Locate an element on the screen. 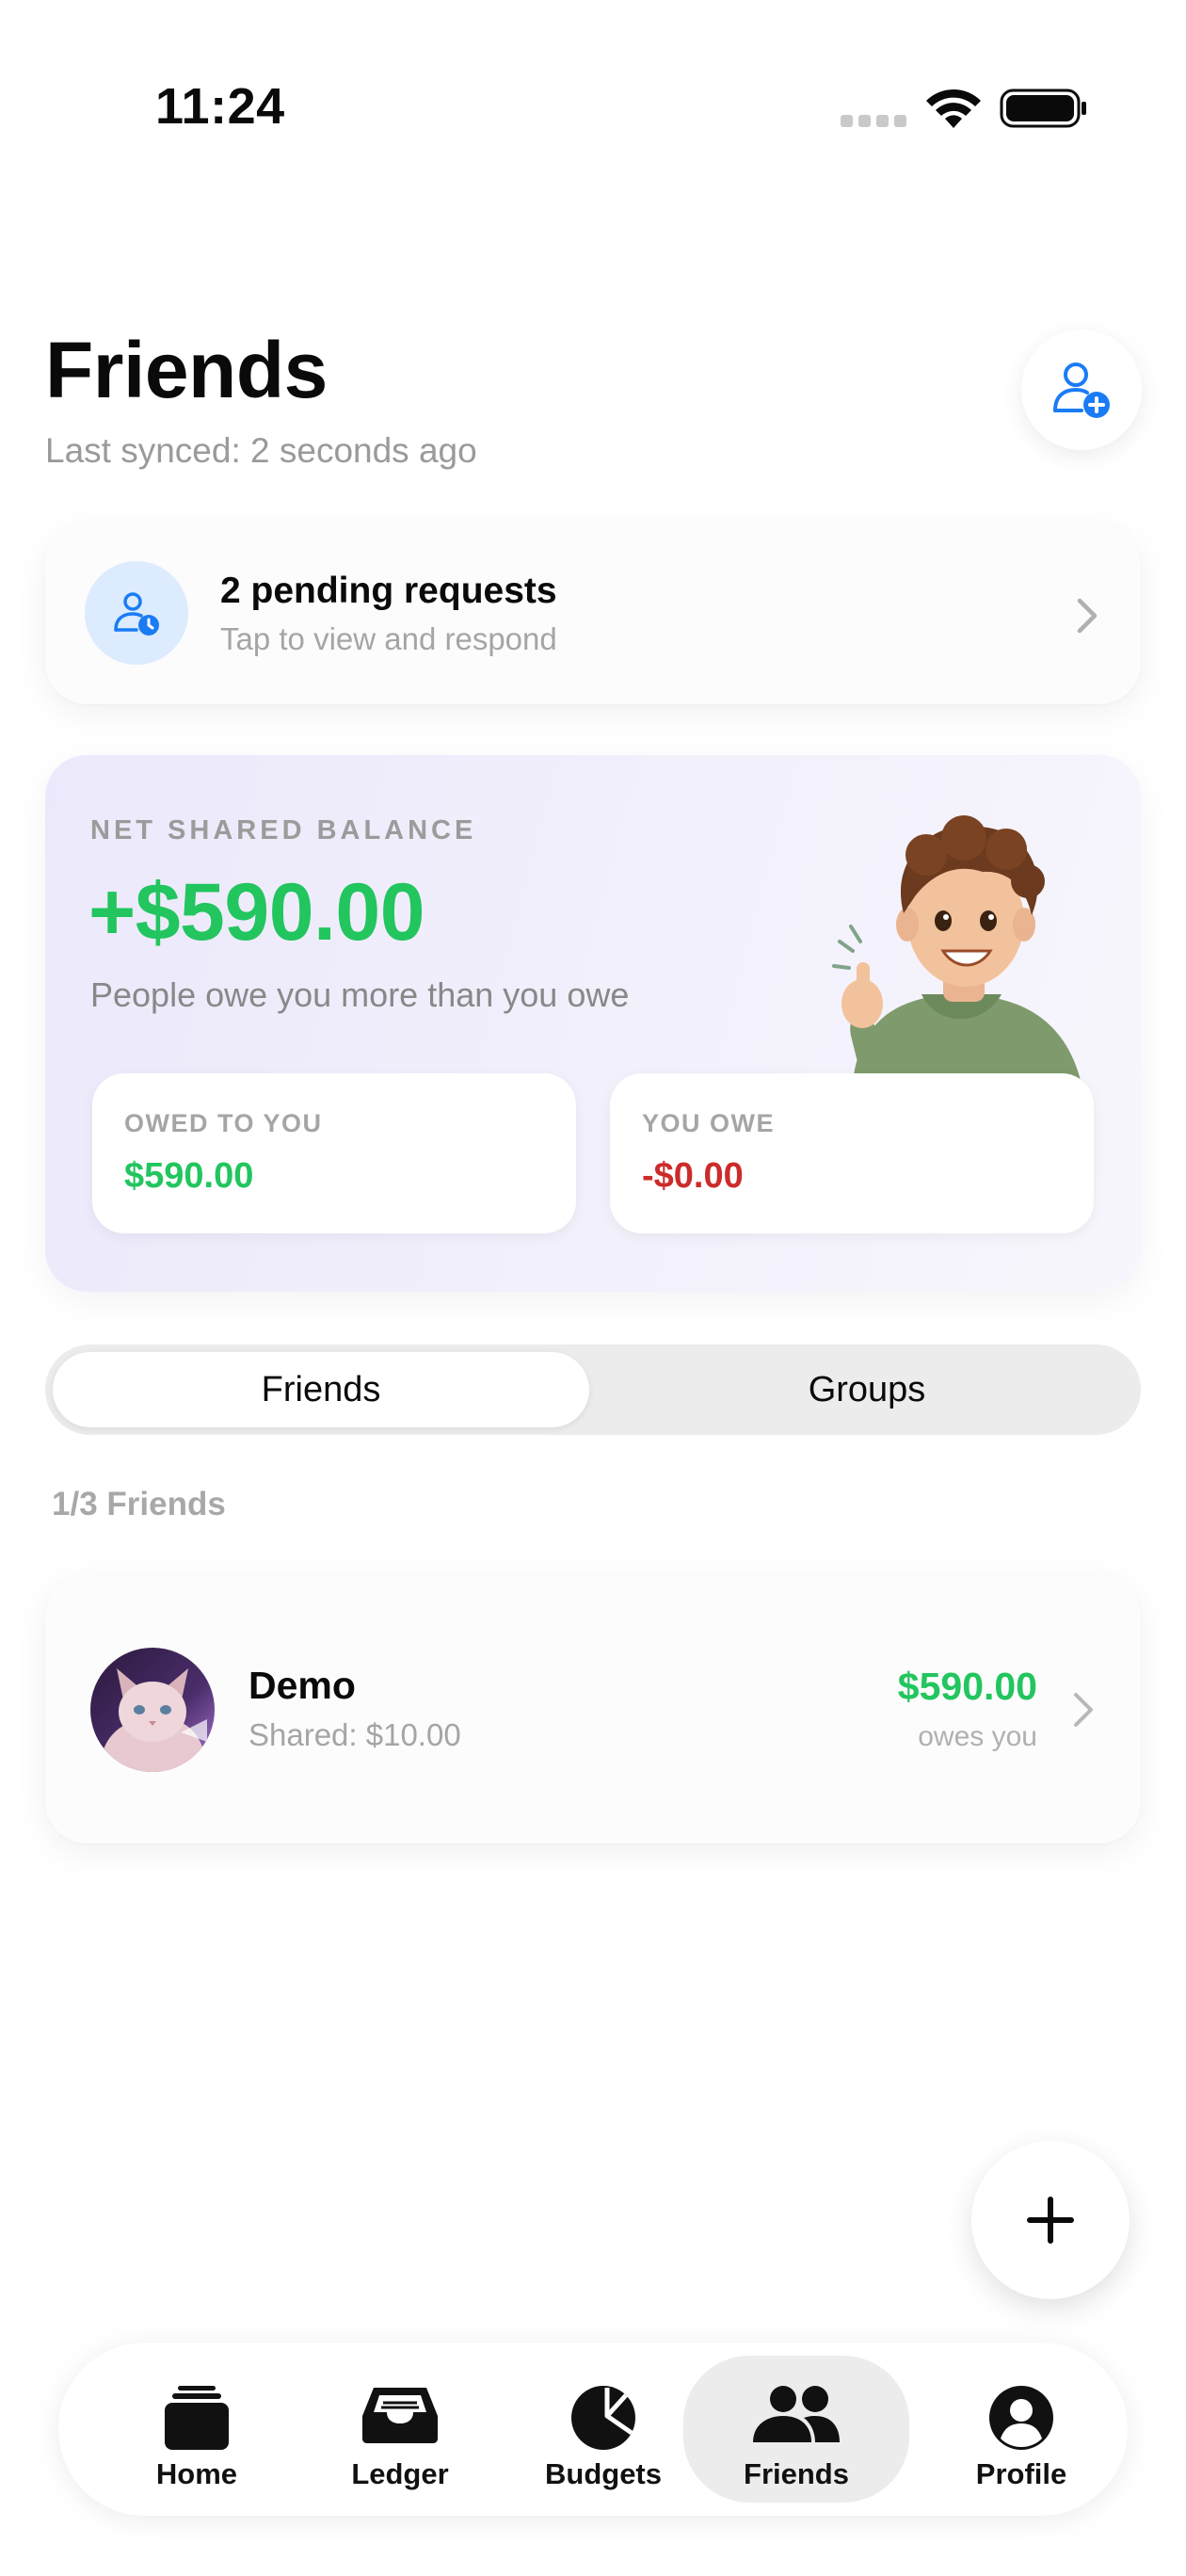 The image size is (1186, 2576). tab-profile: Profile is located at coordinates (1021, 2429).